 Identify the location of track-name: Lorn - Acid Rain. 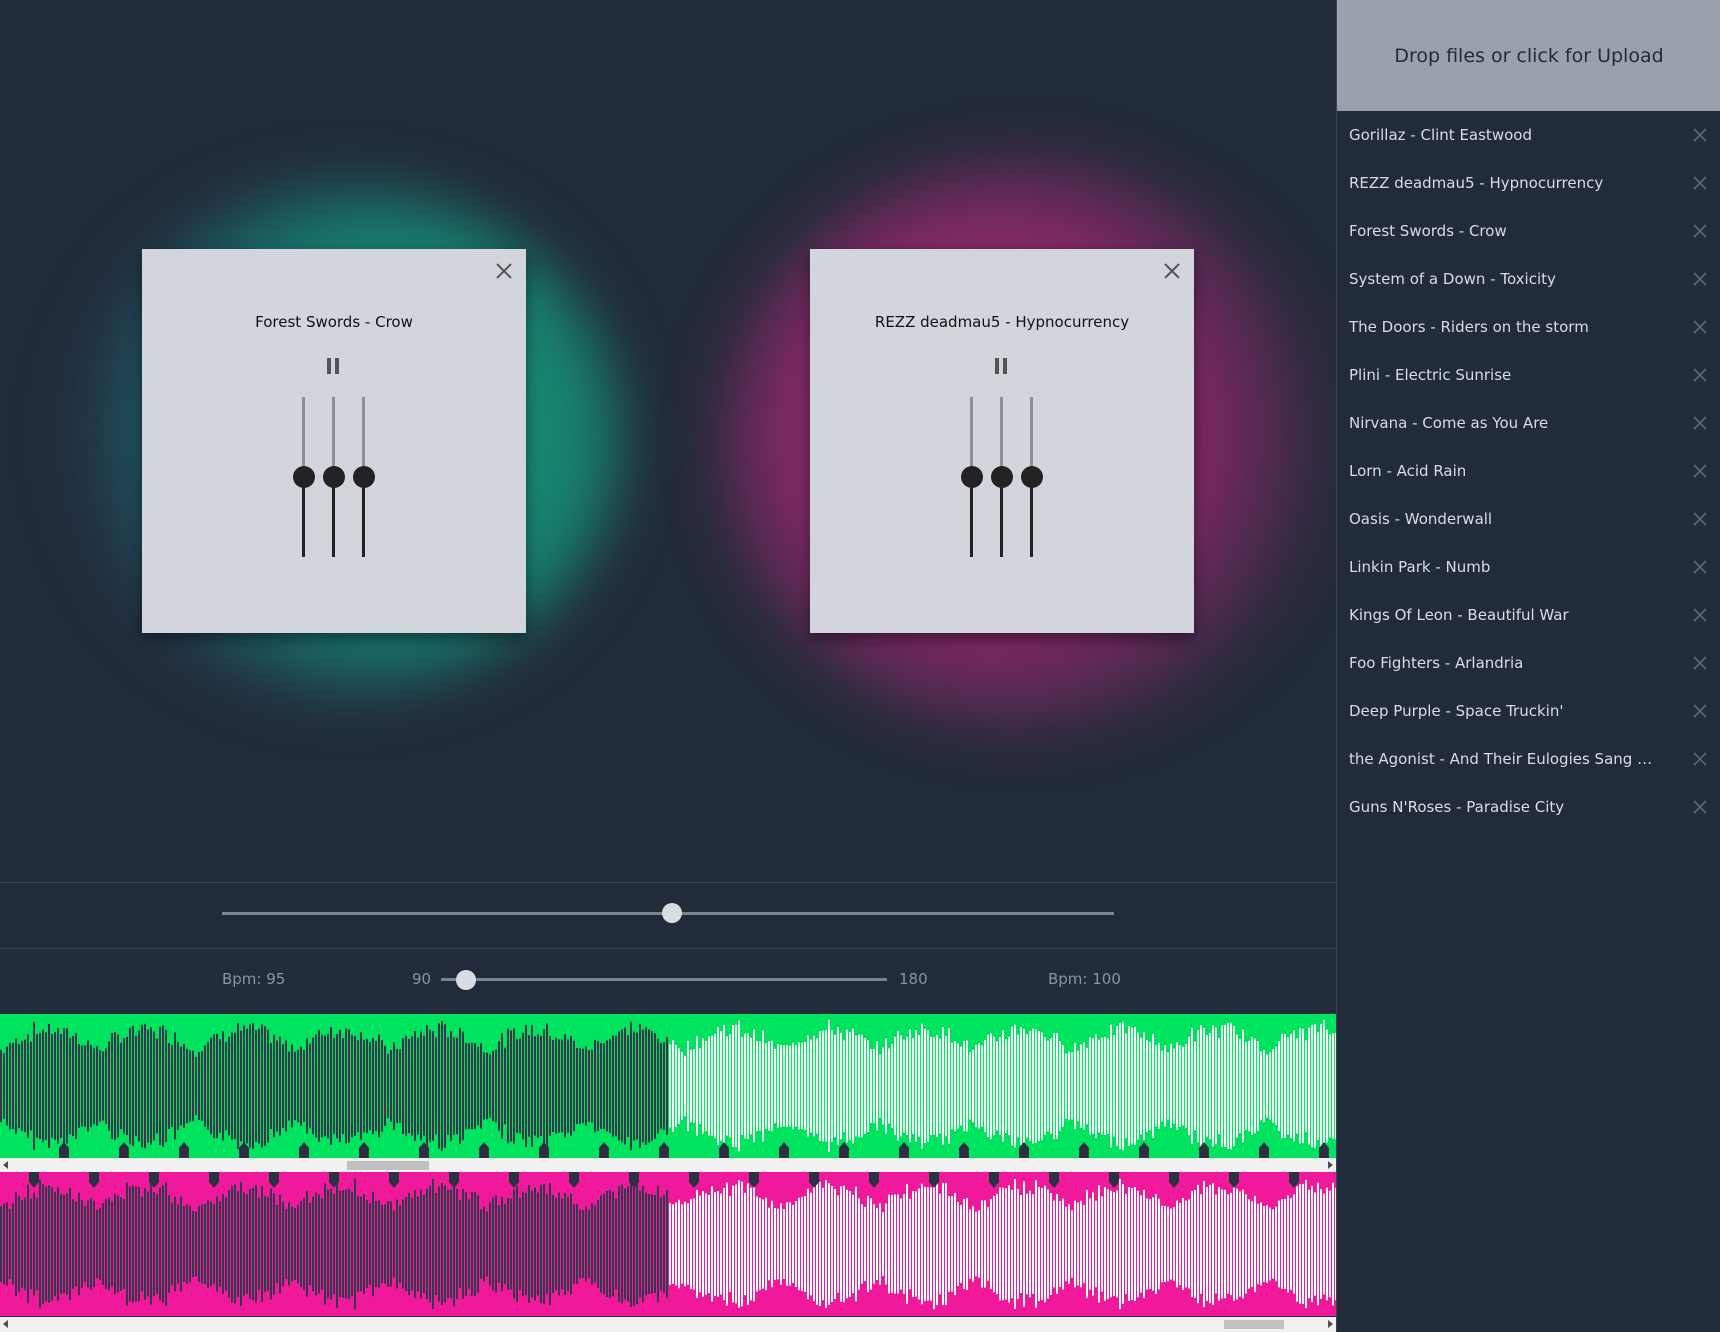
(1408, 471).